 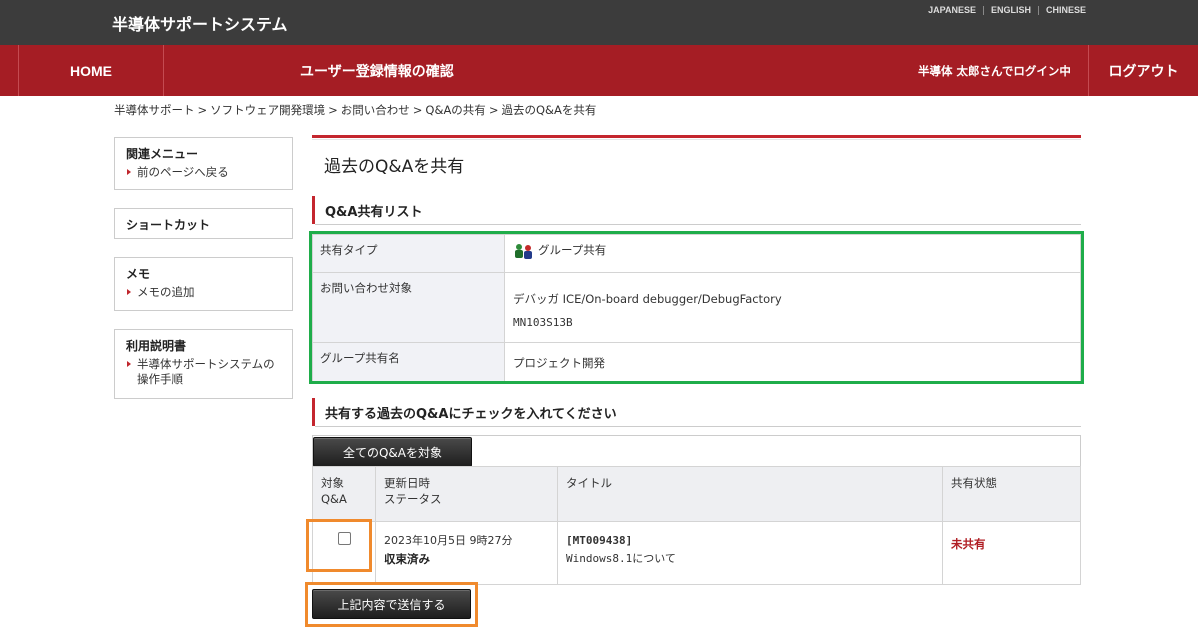 What do you see at coordinates (407, 483) in the screenshot?
I see `col-header-updated-line1: 更新日時` at bounding box center [407, 483].